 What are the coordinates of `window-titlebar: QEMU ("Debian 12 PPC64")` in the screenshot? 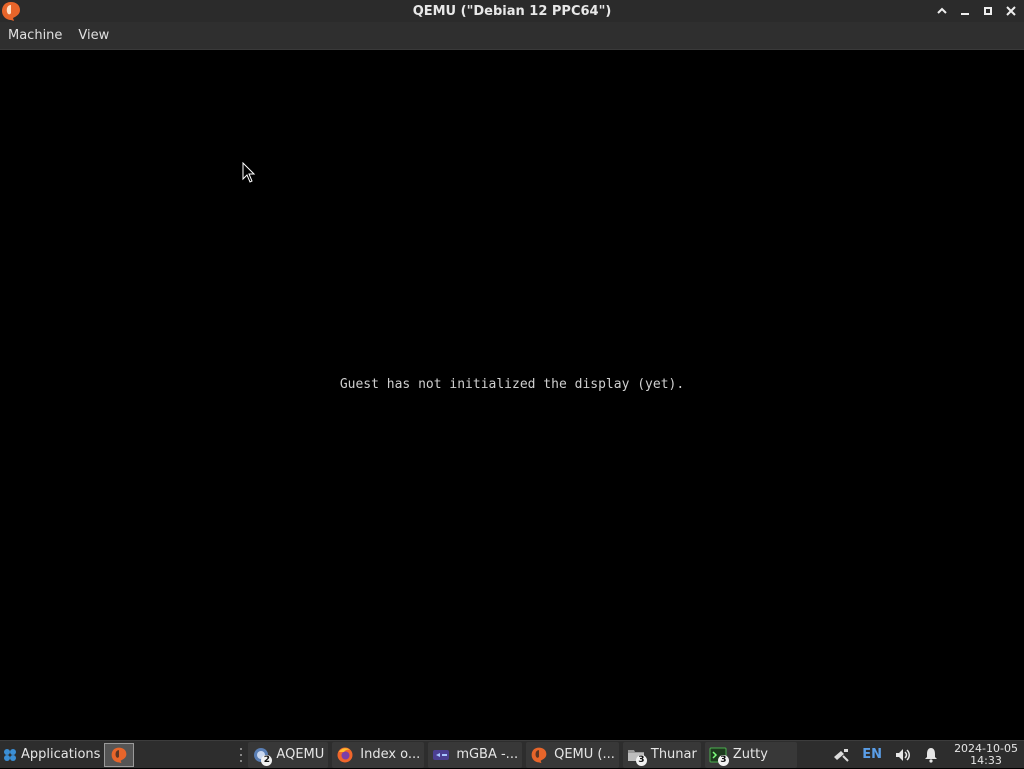 It's located at (512, 11).